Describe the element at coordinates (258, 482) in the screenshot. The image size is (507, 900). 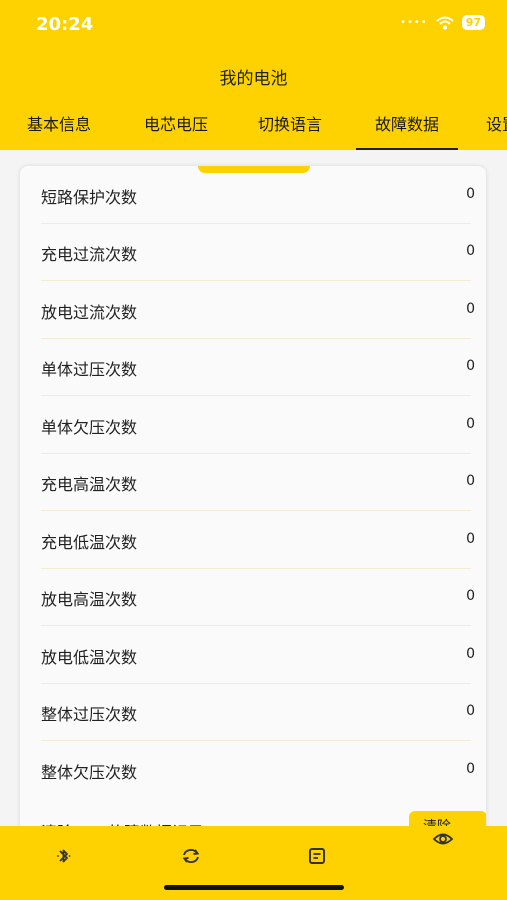
I see `fault-row-charge-high-temp: 充电高温次数 0` at that location.